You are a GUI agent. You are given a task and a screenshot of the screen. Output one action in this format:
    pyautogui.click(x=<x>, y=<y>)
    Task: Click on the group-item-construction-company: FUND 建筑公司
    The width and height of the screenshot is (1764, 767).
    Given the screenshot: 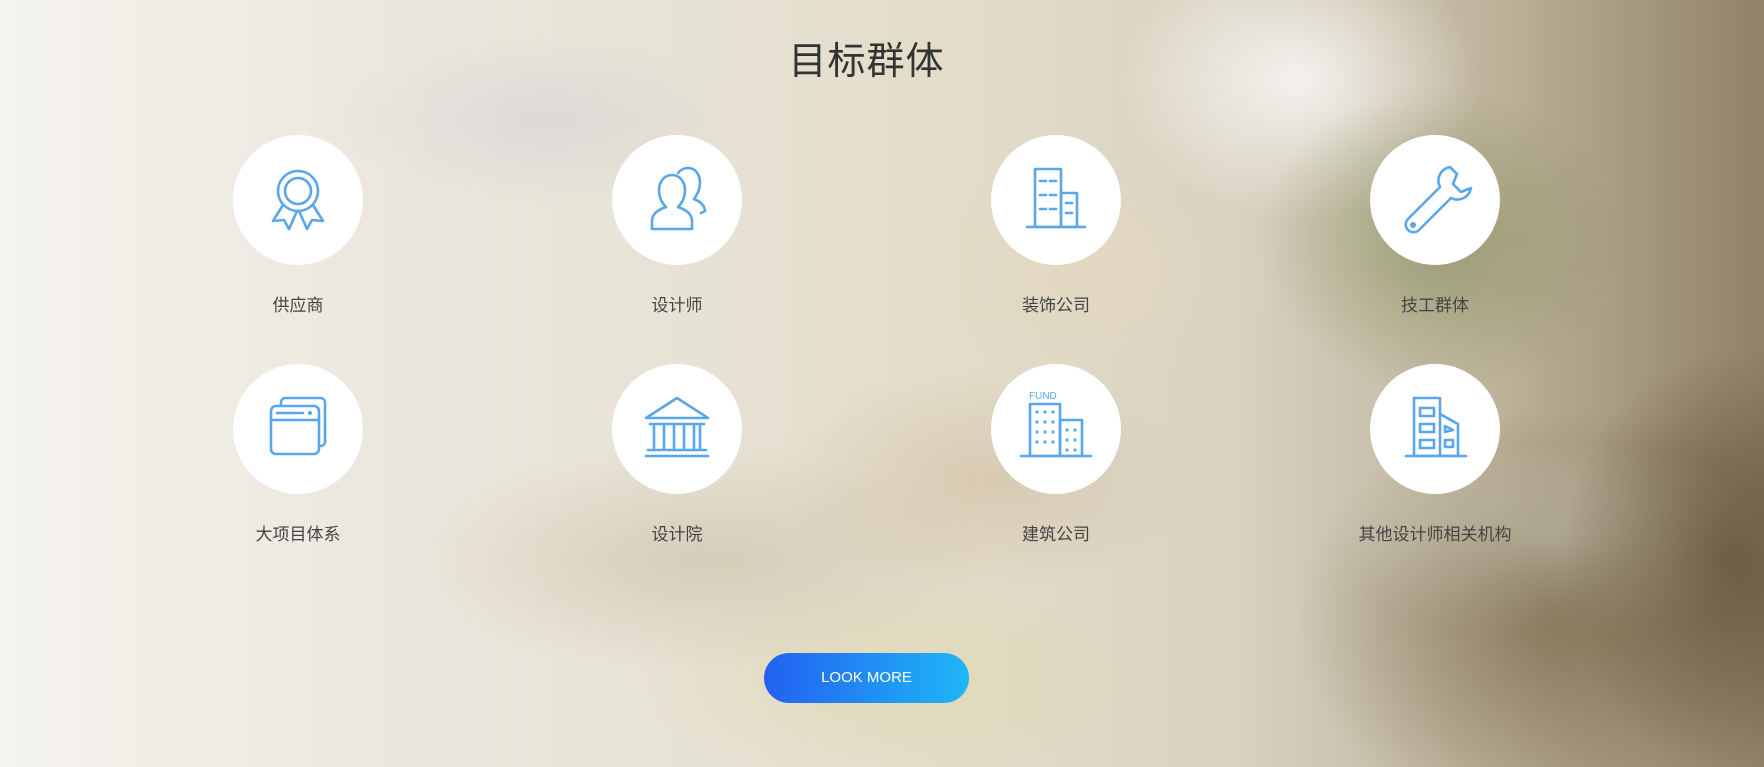 What is the action you would take?
    pyautogui.click(x=1056, y=454)
    